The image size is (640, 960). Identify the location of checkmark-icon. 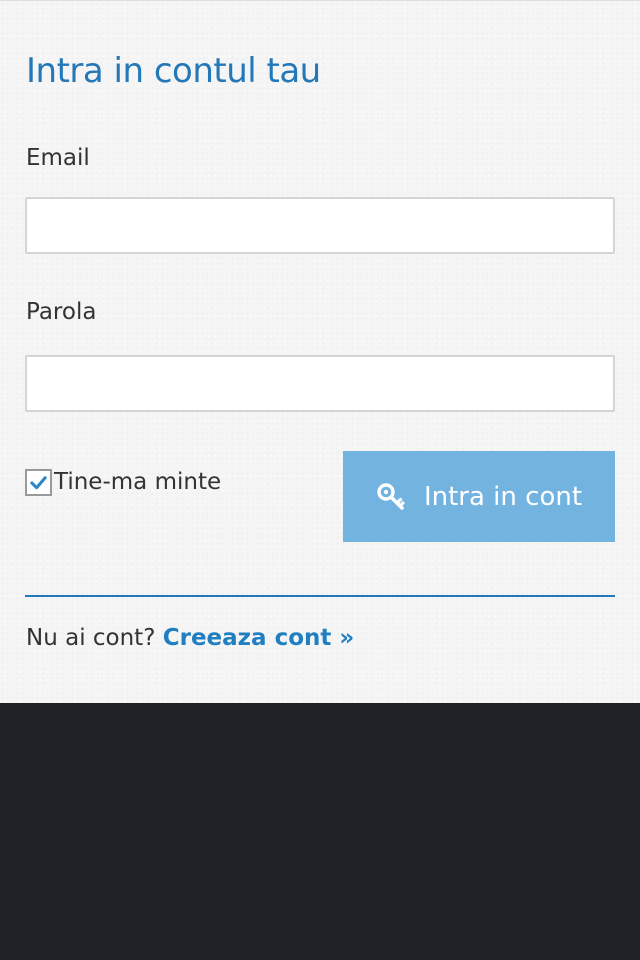
(38, 483).